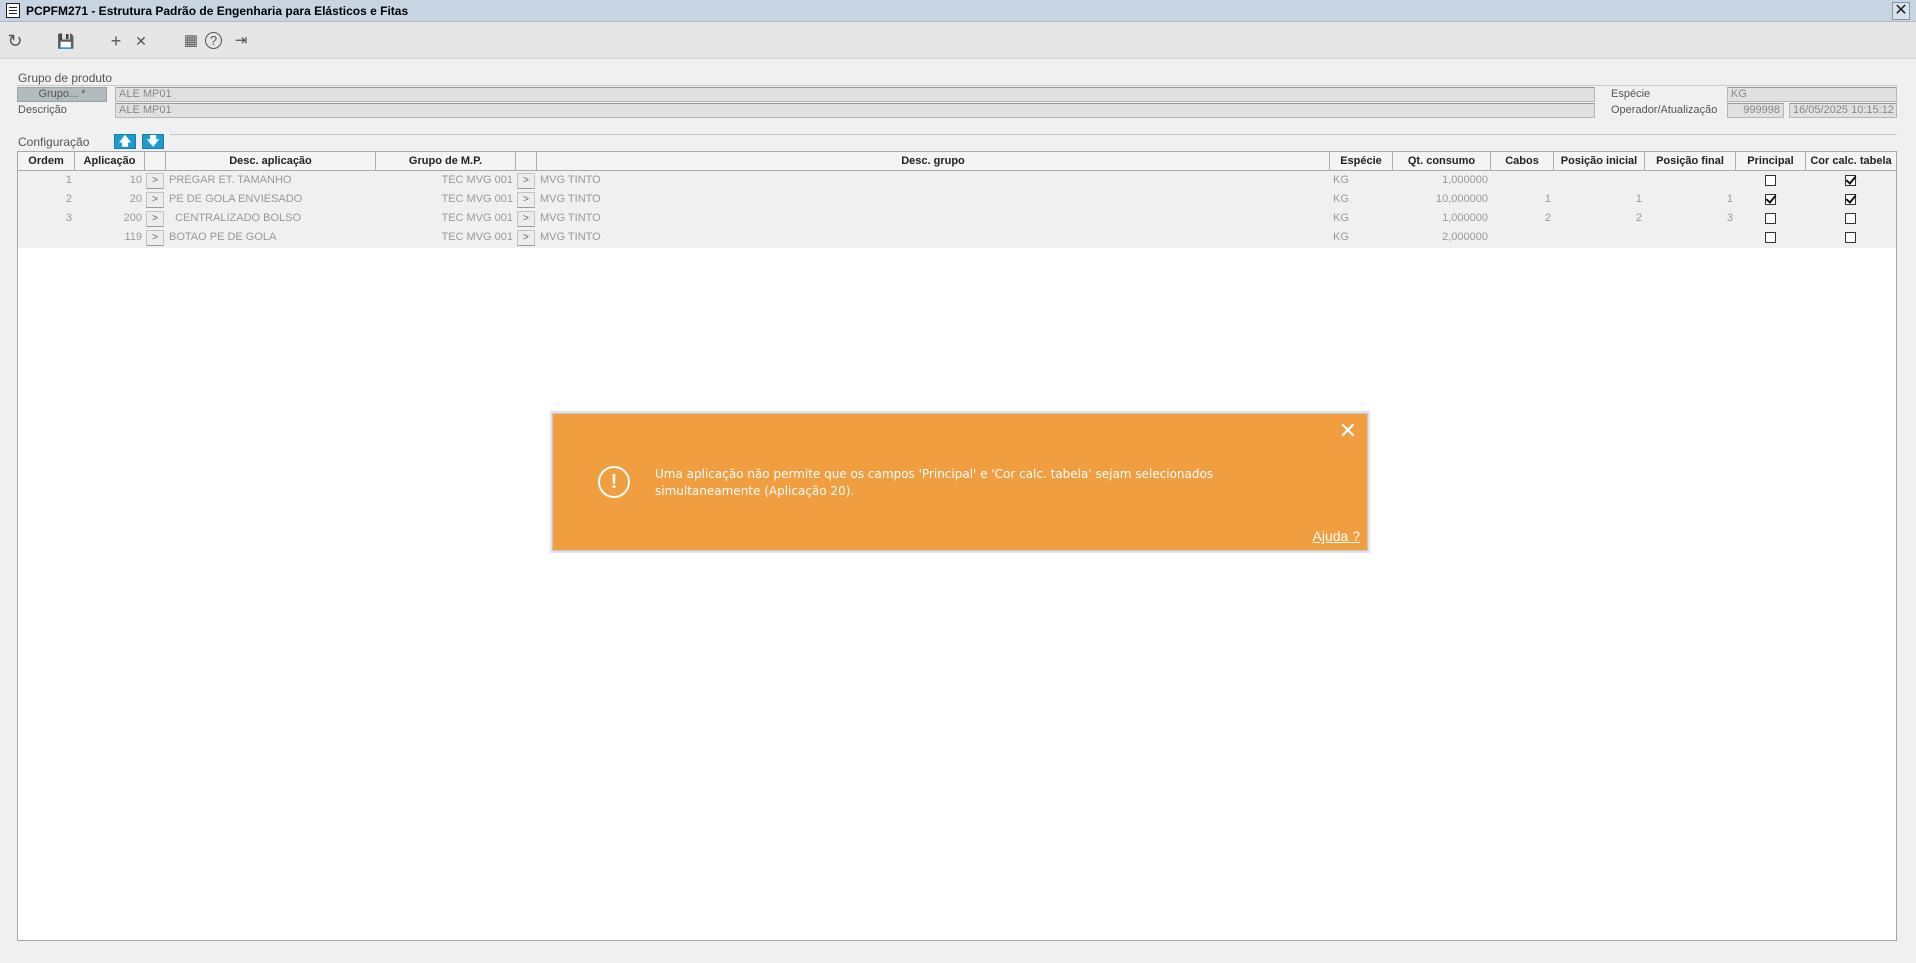  What do you see at coordinates (1631, 94) in the screenshot?
I see `especie-label: Espécie` at bounding box center [1631, 94].